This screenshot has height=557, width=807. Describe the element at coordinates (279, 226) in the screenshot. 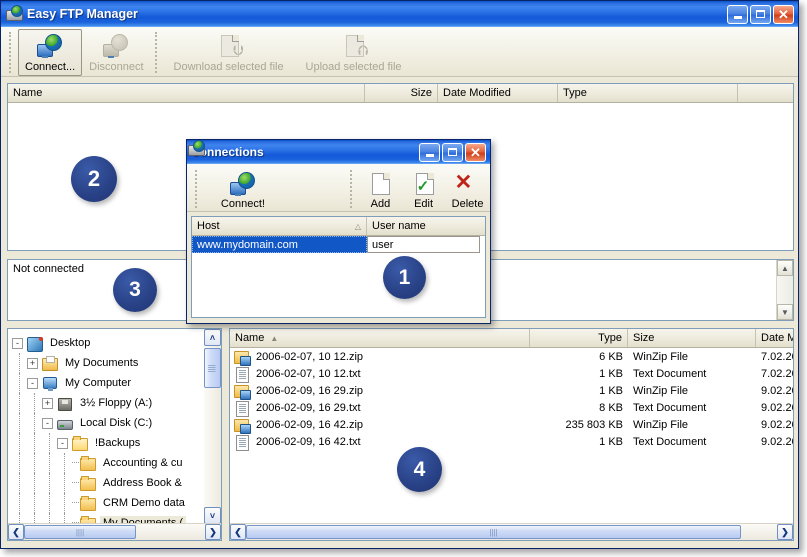

I see `connections-column-host: Host △` at that location.